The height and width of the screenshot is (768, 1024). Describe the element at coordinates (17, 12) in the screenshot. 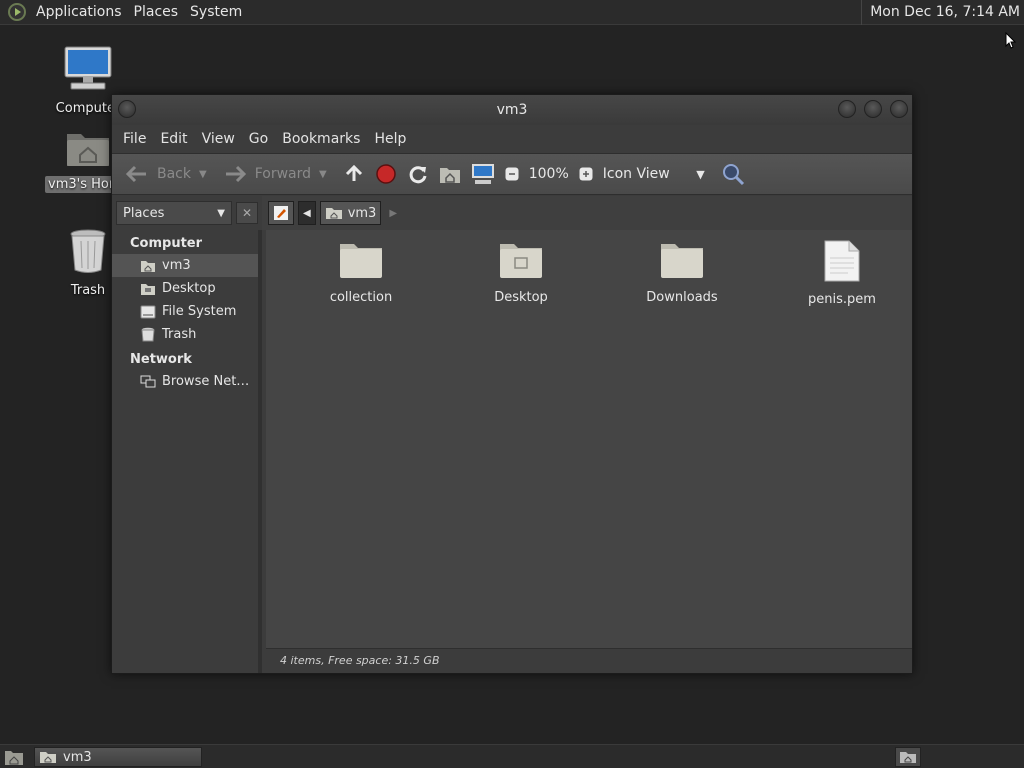

I see `distro-logo-icon` at that location.